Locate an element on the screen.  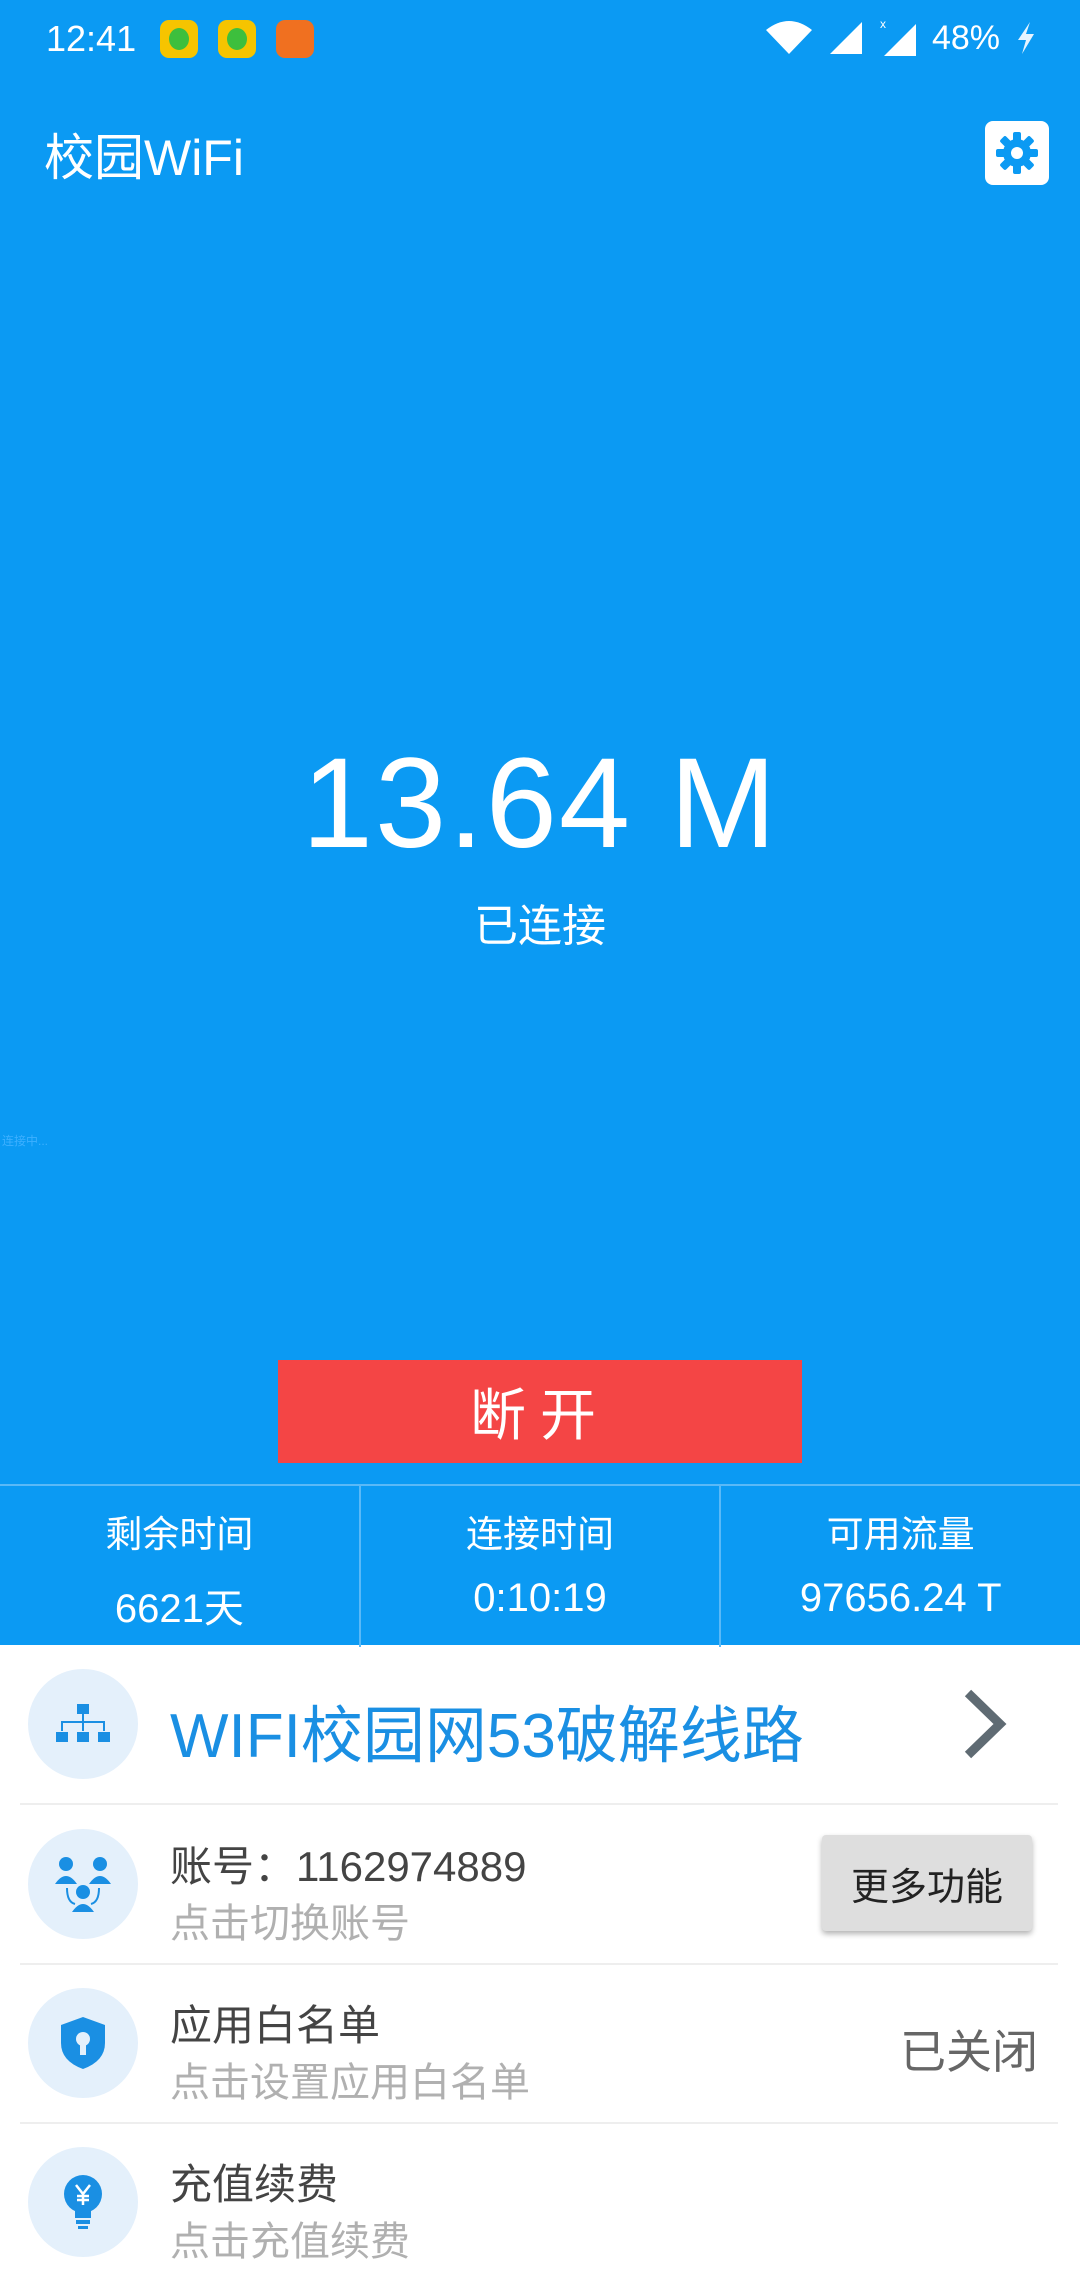
whitelist-title: 应用白名单 is located at coordinates (275, 2025).